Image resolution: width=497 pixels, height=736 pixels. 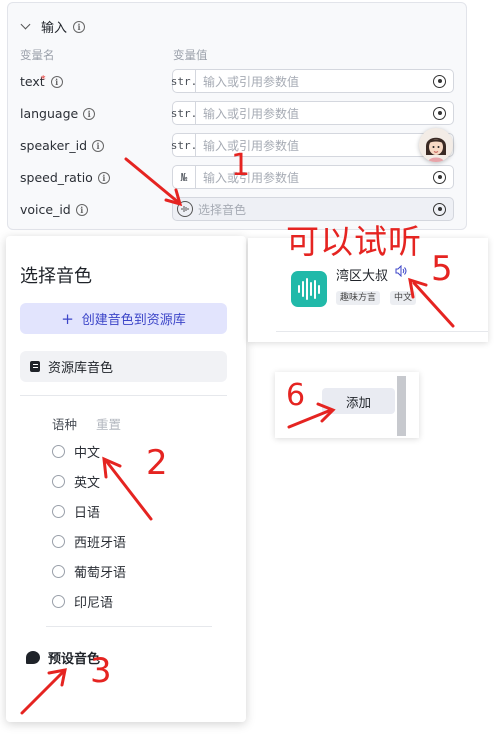 I want to click on step-number-3: 3, so click(x=101, y=671).